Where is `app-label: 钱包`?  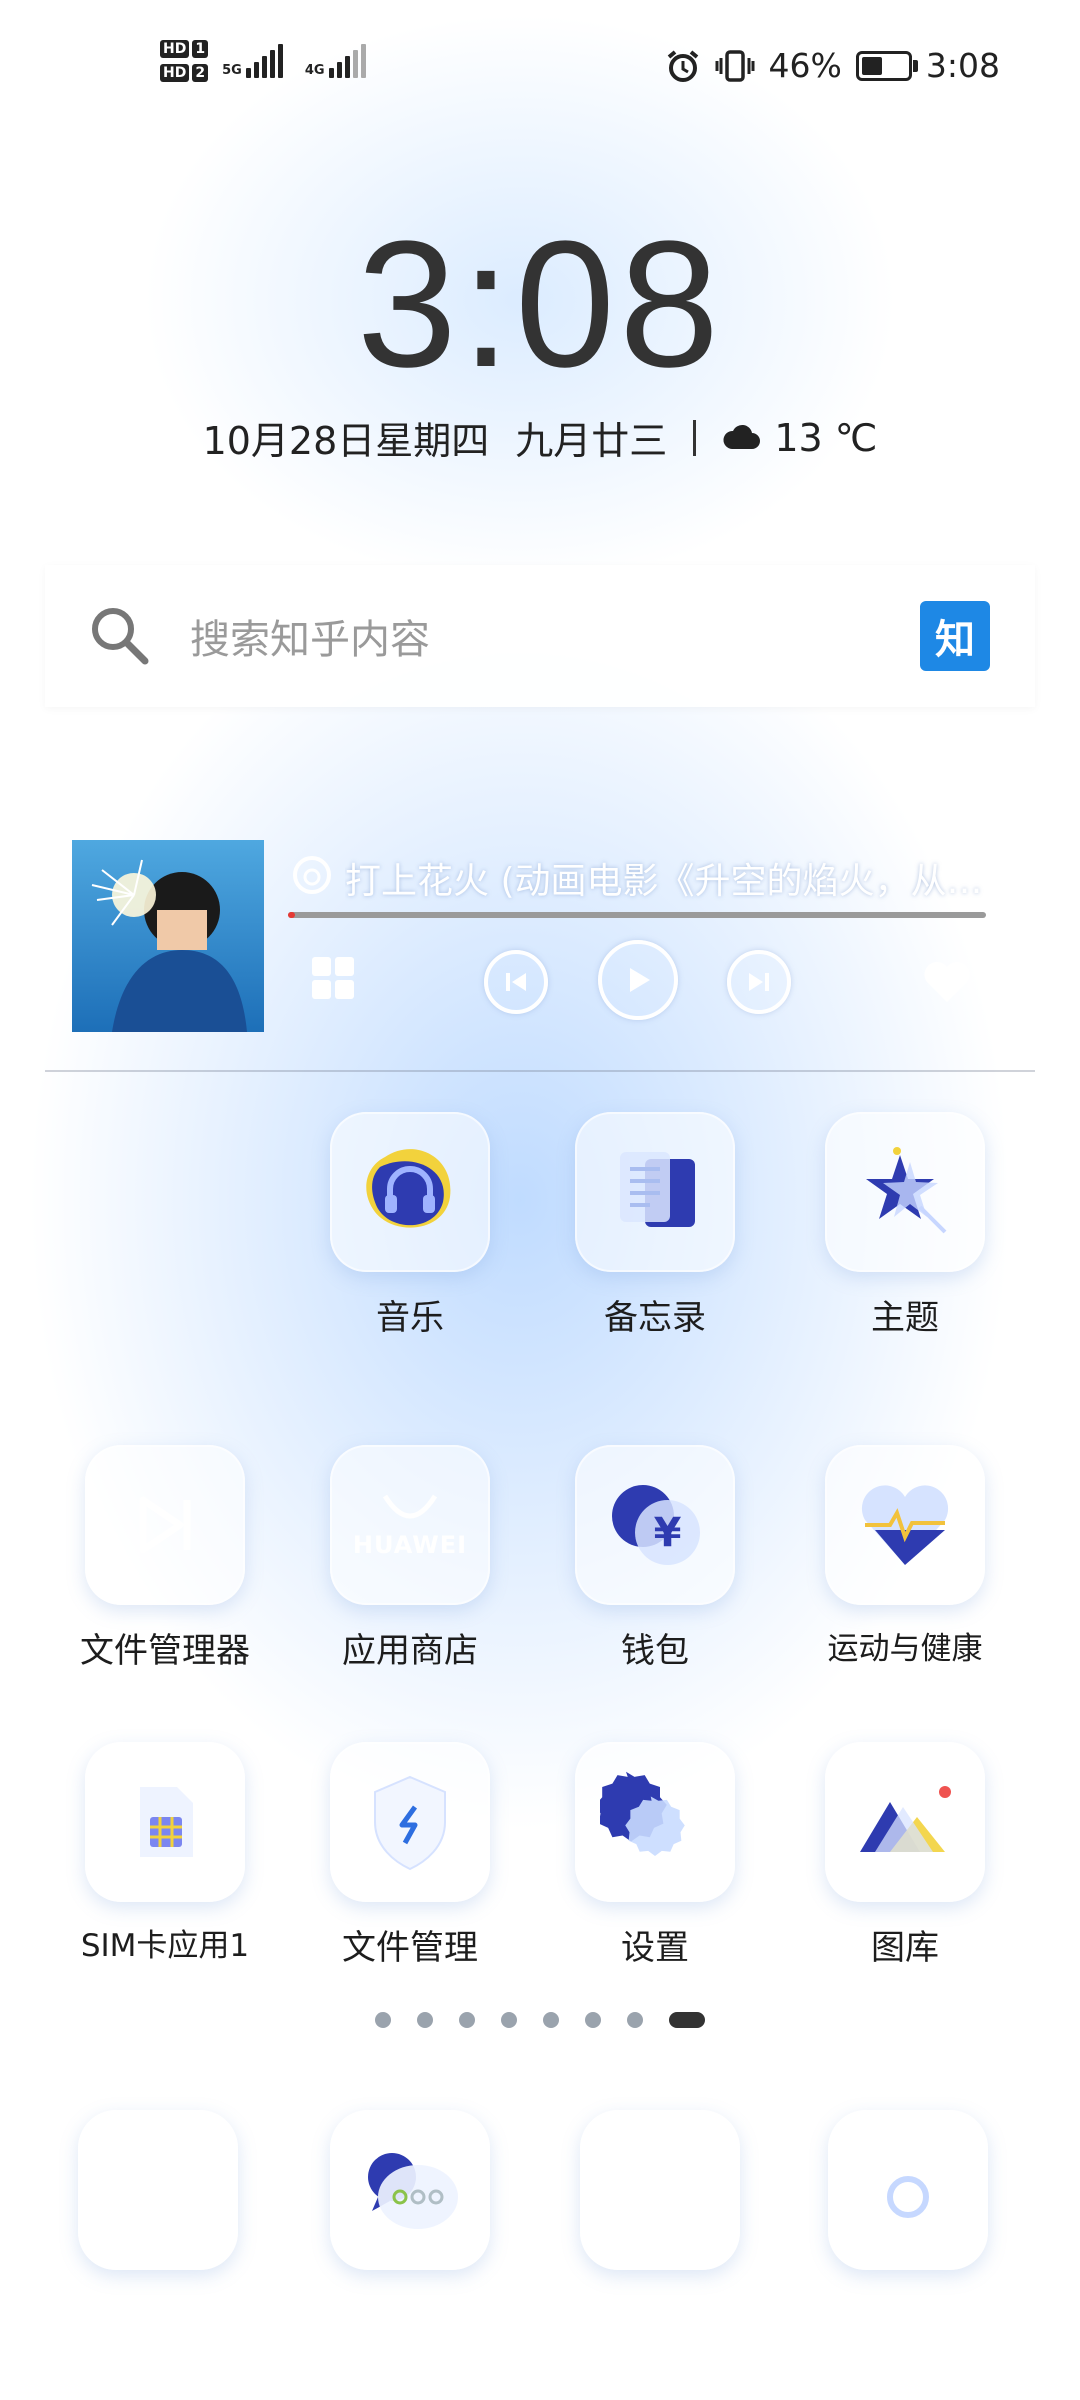 app-label: 钱包 is located at coordinates (655, 1651).